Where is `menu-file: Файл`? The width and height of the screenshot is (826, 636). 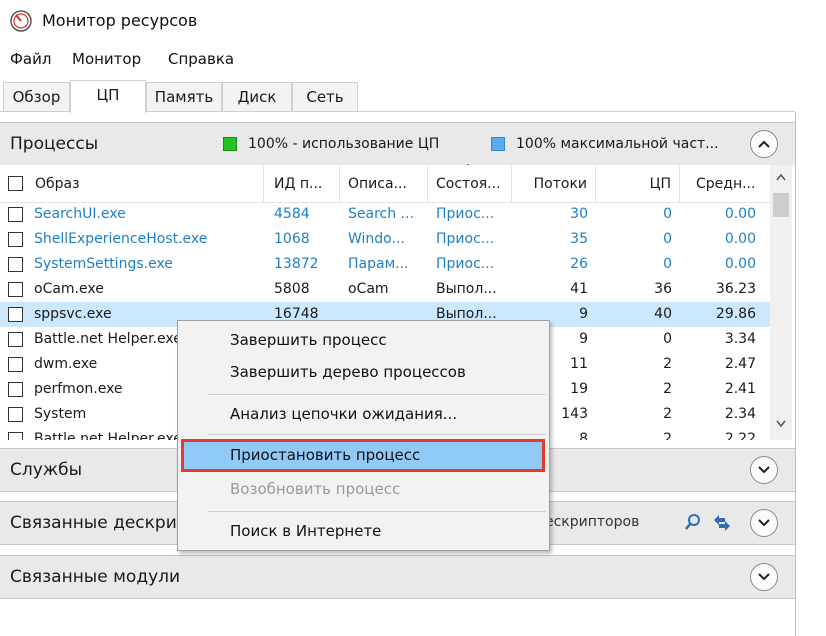
menu-file: Файл is located at coordinates (30, 59).